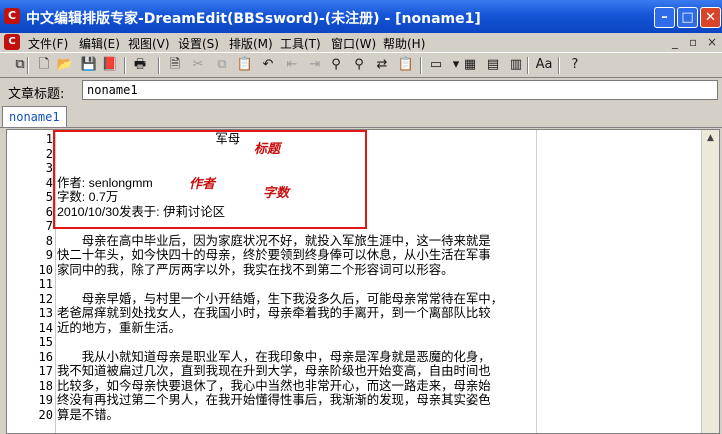 The image size is (722, 434). Describe the element at coordinates (48, 43) in the screenshot. I see `menu-file: 文件(F)` at that location.